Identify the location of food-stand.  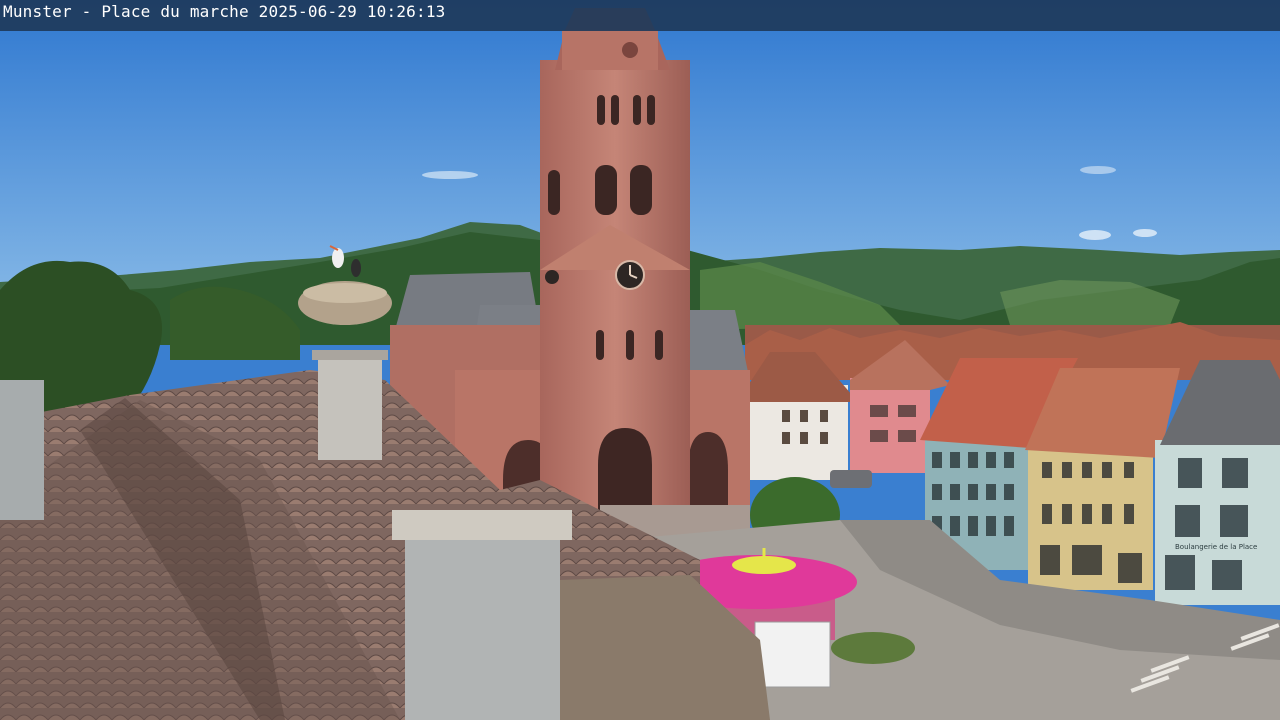
(792, 654).